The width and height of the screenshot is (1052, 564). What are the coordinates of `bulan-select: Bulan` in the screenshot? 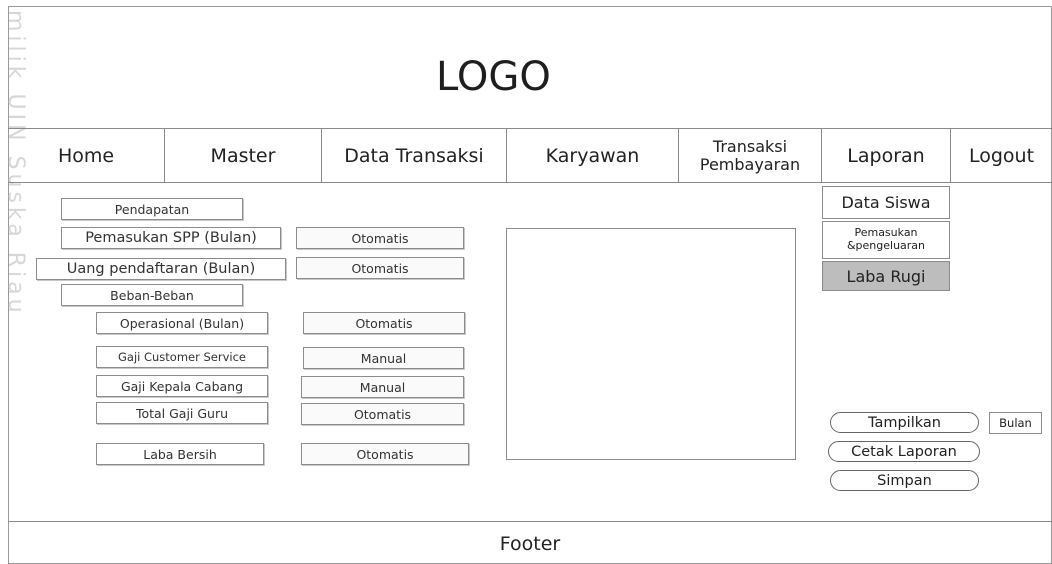 It's located at (1015, 423).